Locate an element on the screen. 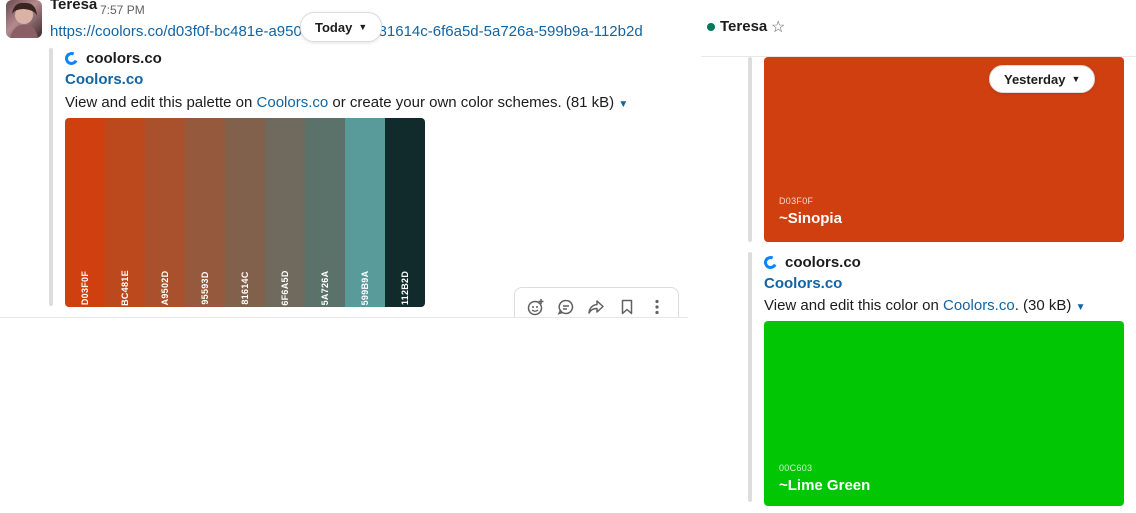  desc-prefix: View and edit this palette on is located at coordinates (161, 102).